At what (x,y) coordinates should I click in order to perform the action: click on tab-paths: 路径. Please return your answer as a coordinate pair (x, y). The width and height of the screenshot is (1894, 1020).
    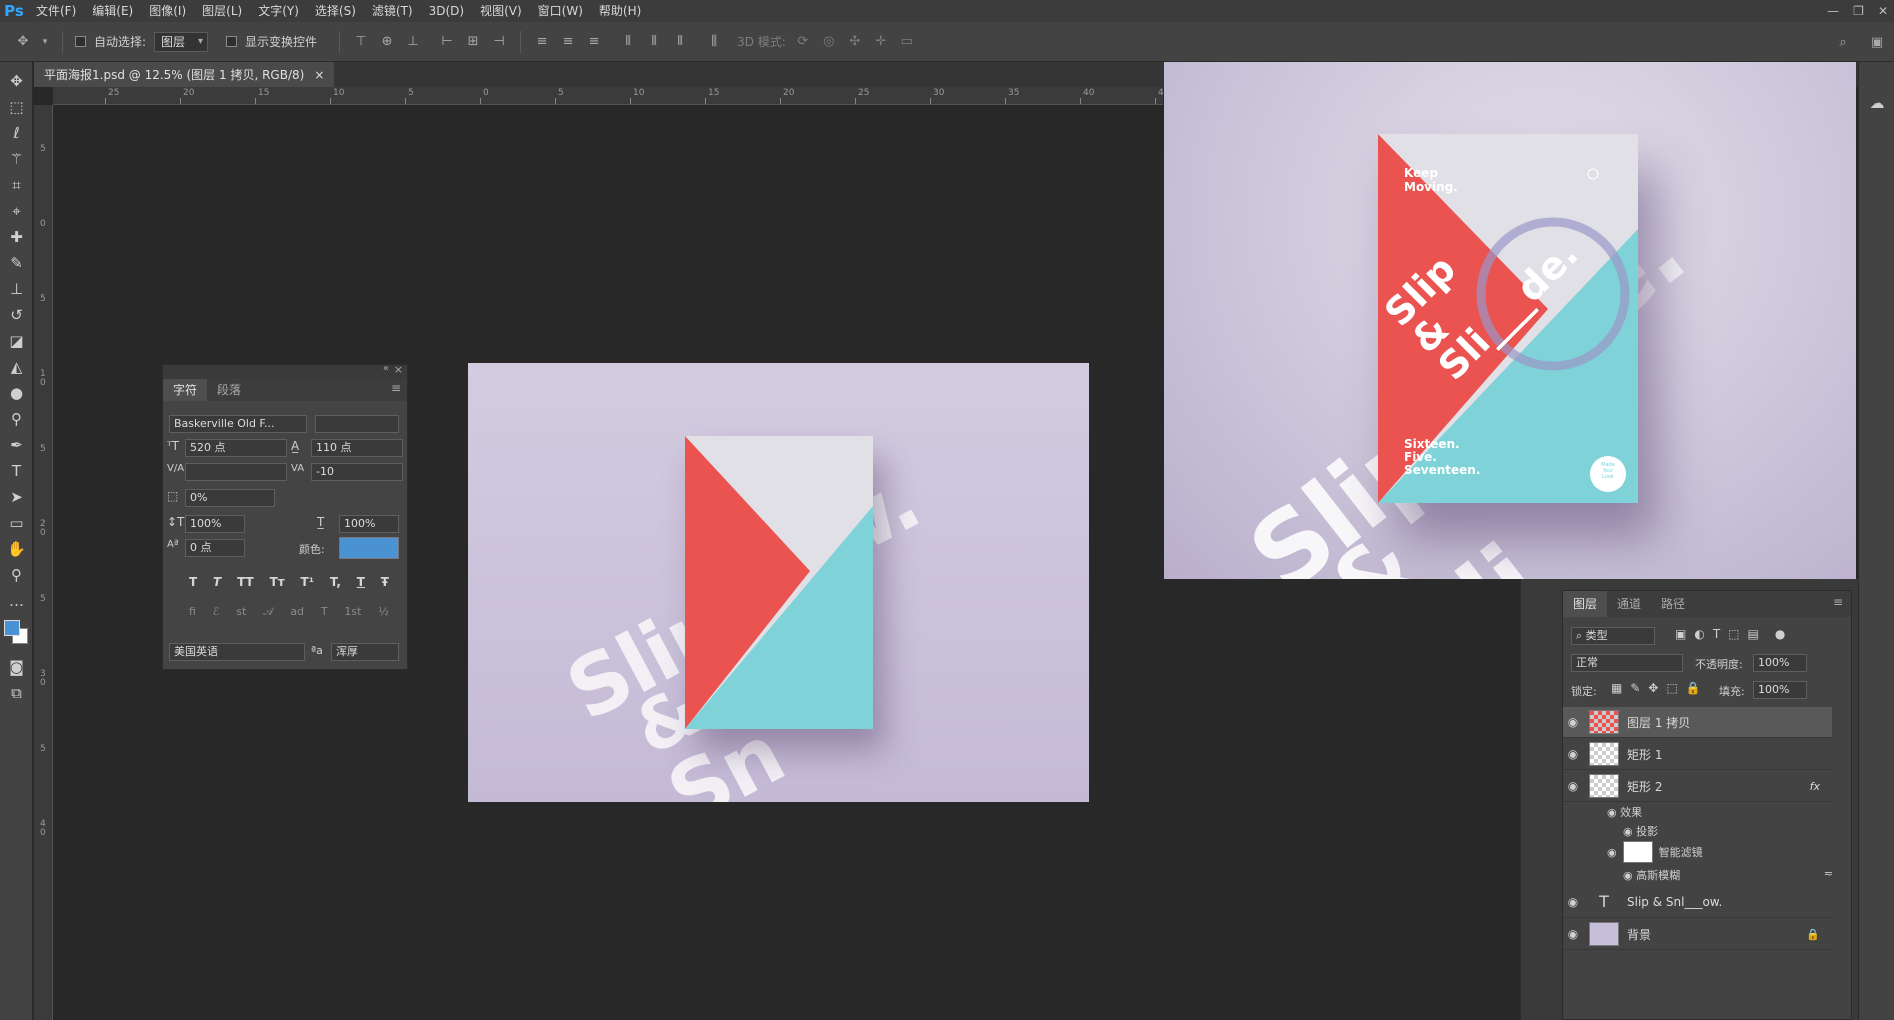
    Looking at the image, I should click on (1673, 604).